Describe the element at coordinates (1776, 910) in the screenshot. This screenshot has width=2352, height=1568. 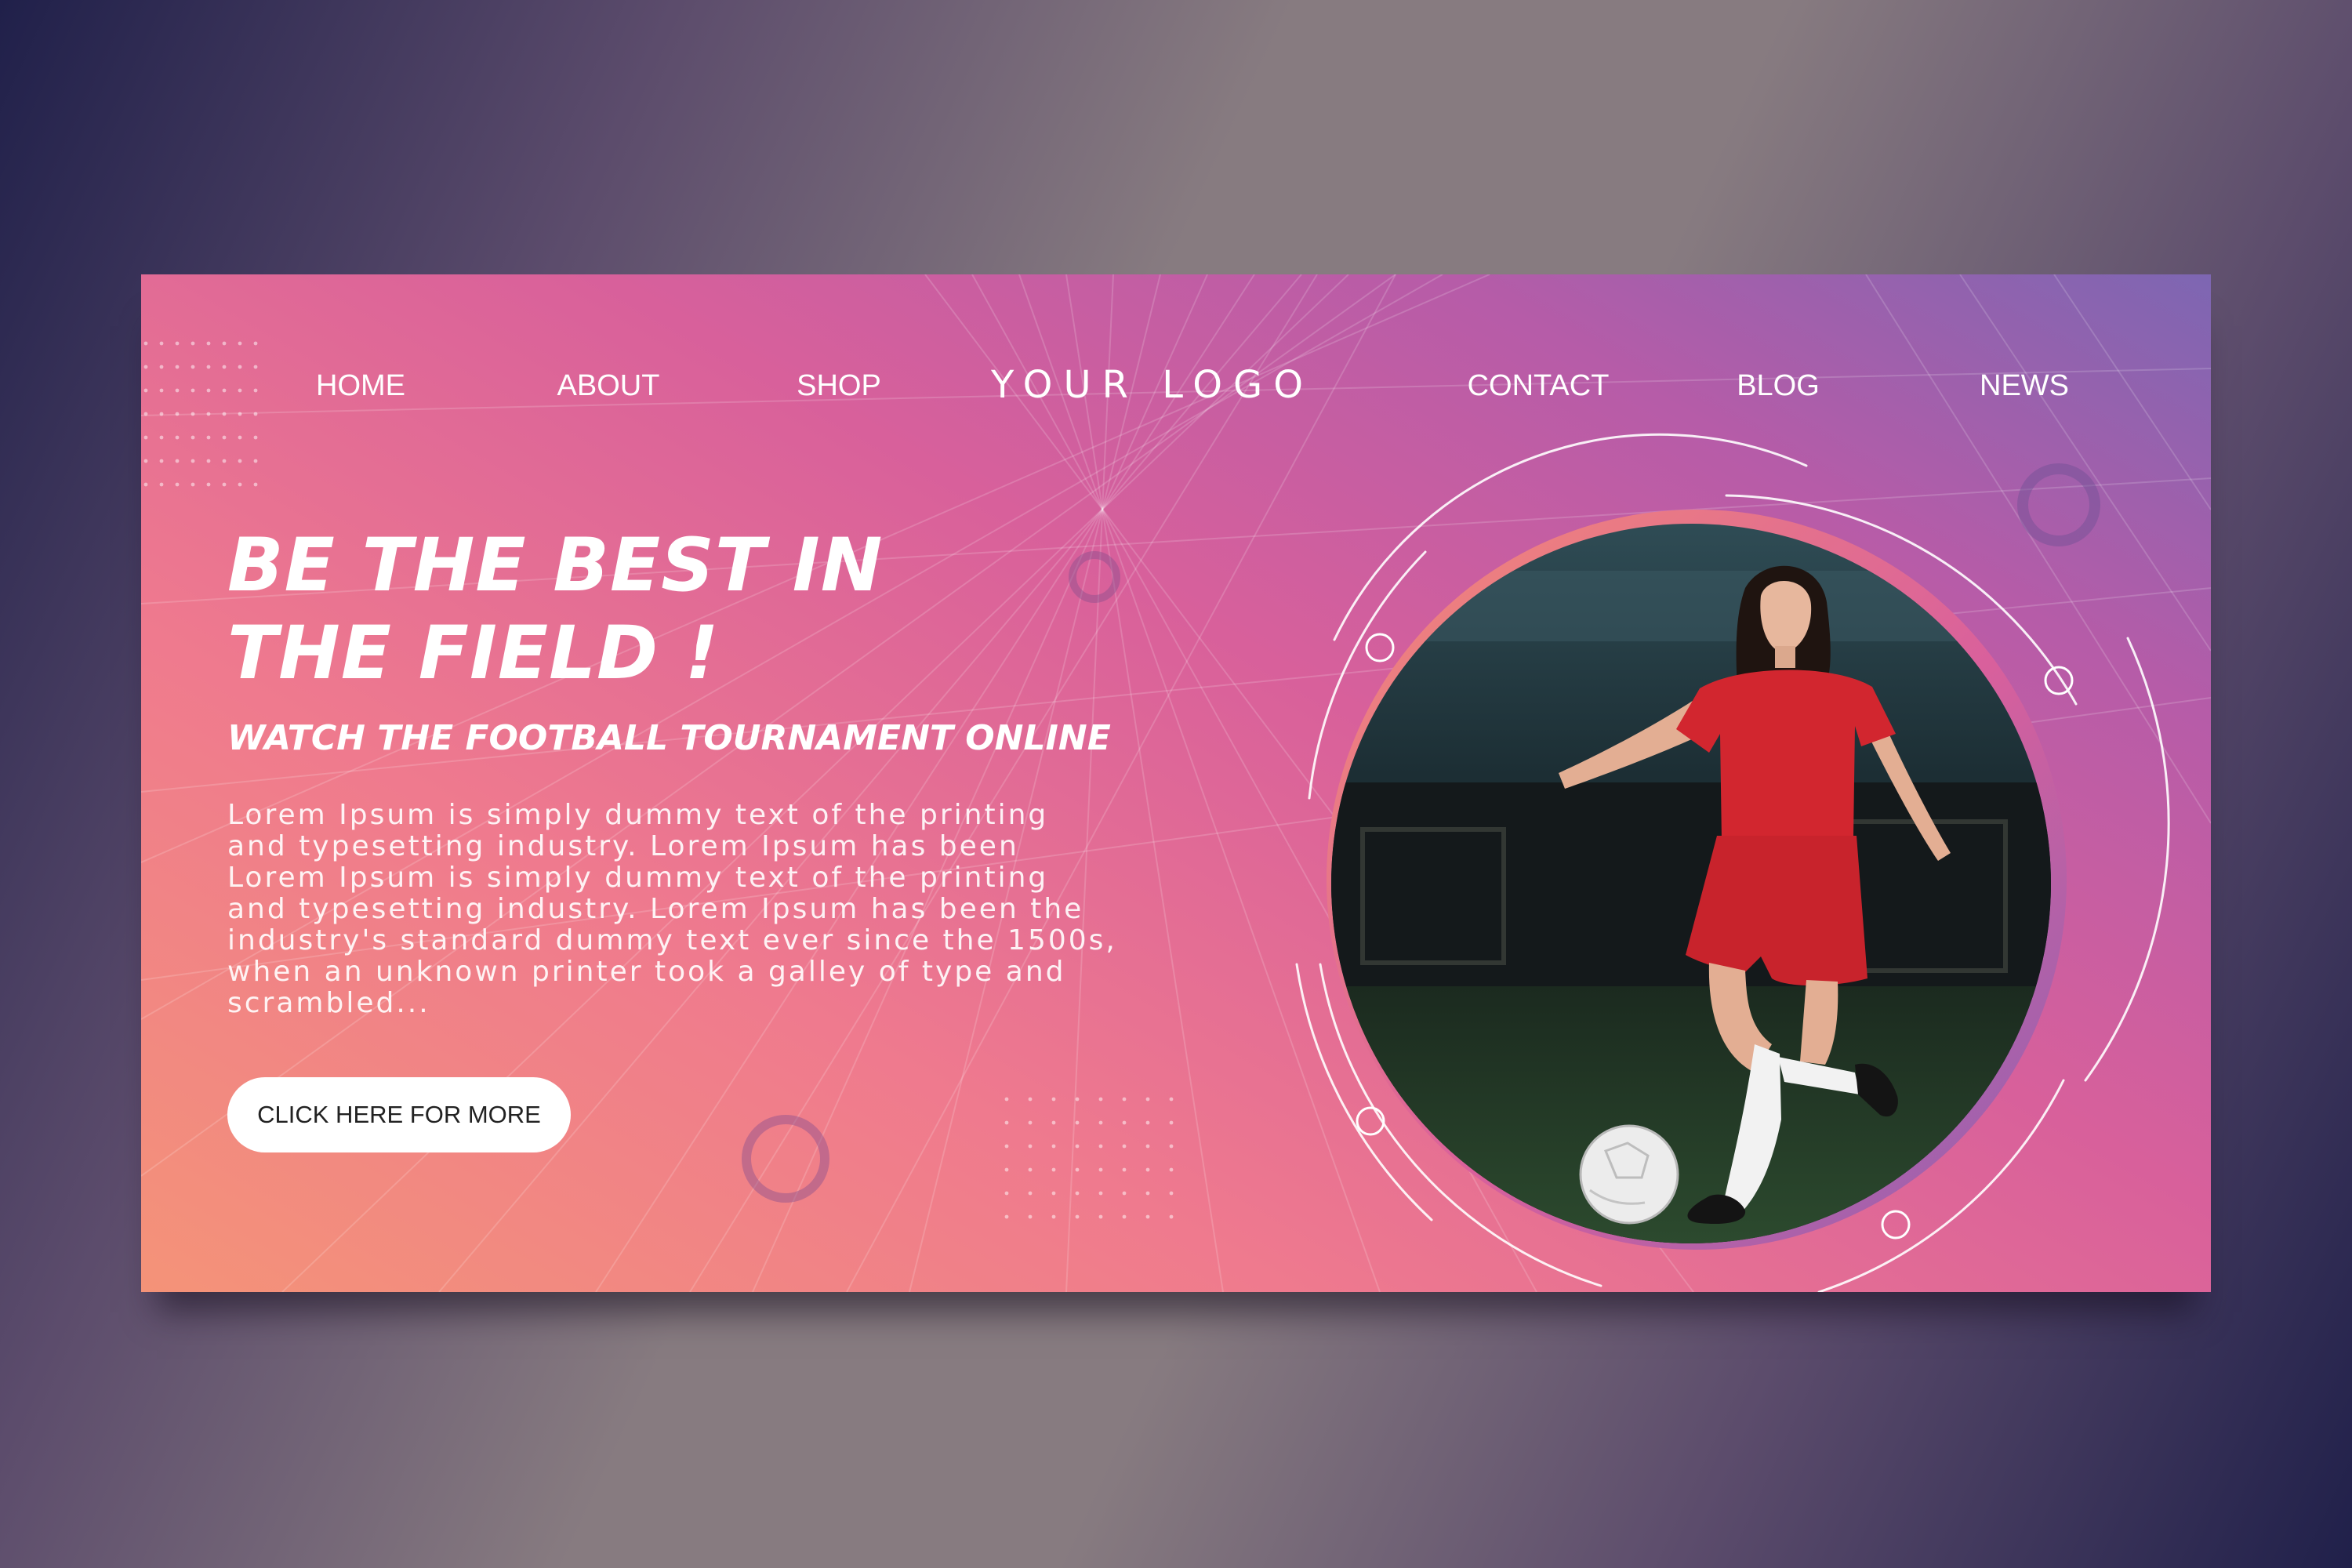
I see `red-shorts` at that location.